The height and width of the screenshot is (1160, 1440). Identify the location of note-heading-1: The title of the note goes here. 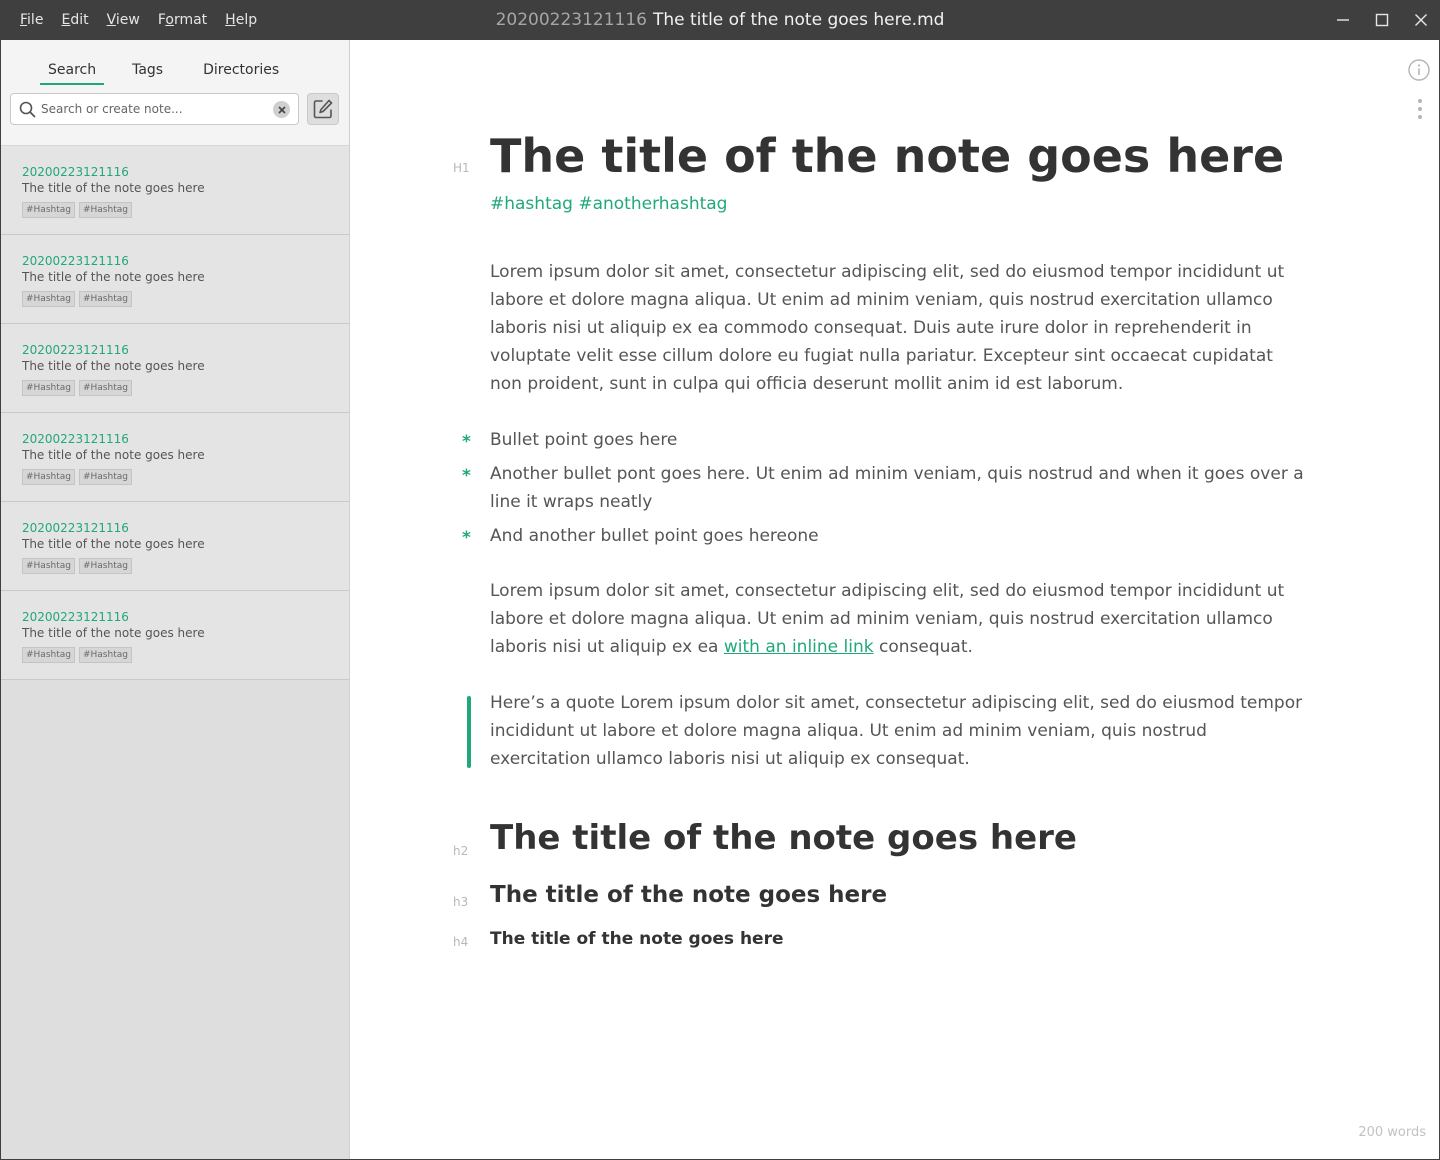
(887, 156).